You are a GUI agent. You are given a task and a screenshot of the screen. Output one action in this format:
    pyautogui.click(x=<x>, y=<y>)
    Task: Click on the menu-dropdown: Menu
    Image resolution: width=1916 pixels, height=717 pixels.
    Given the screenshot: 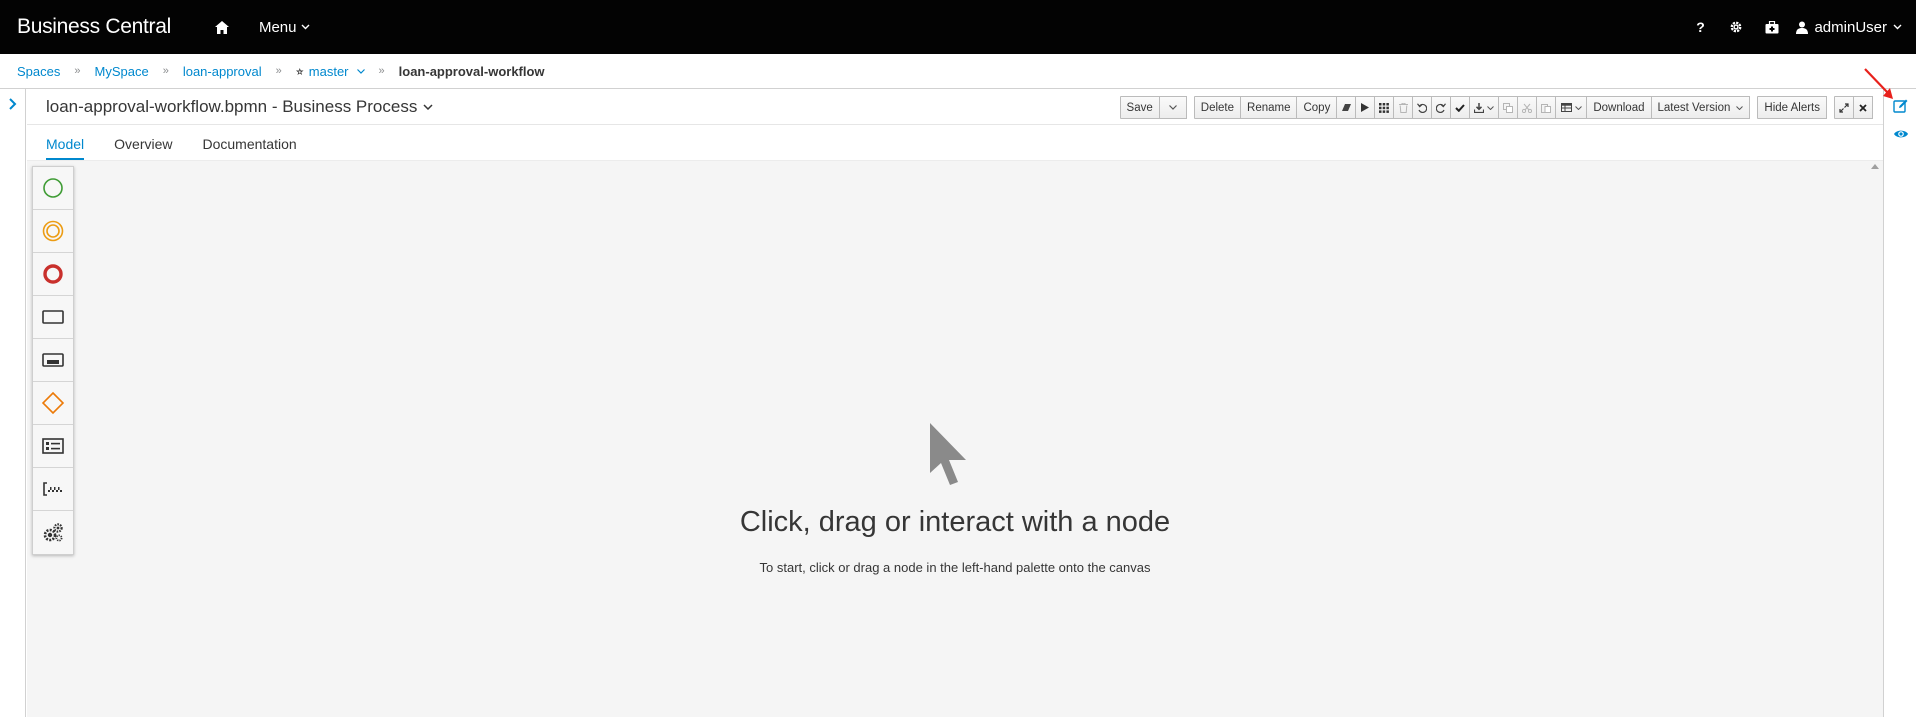 What is the action you would take?
    pyautogui.click(x=285, y=27)
    